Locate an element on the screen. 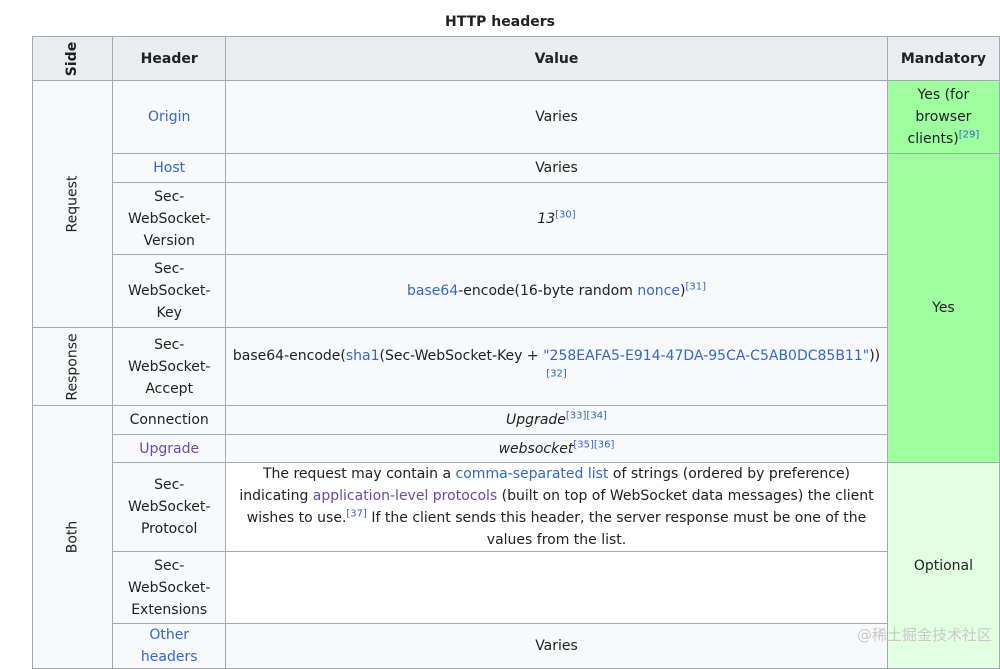 This screenshot has width=1000, height=669. value-column-header: Value is located at coordinates (556, 58).